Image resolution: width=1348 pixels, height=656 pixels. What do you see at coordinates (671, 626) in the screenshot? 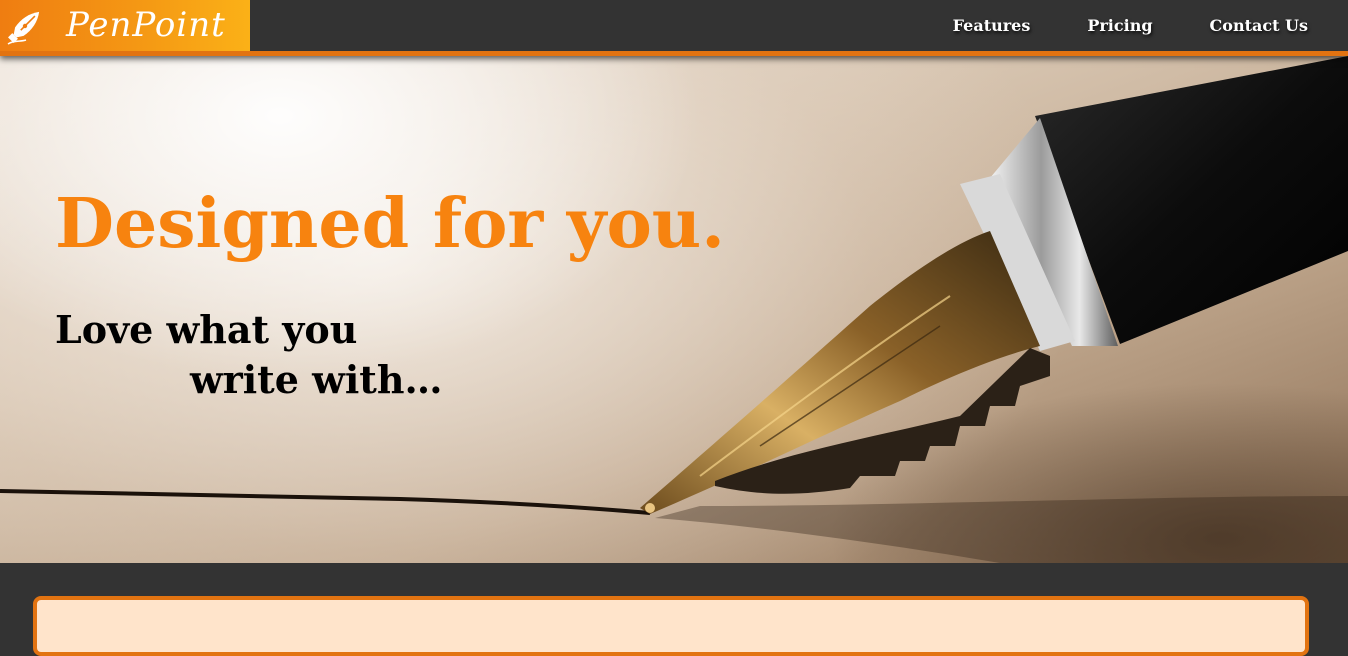
I see `content-panel` at bounding box center [671, 626].